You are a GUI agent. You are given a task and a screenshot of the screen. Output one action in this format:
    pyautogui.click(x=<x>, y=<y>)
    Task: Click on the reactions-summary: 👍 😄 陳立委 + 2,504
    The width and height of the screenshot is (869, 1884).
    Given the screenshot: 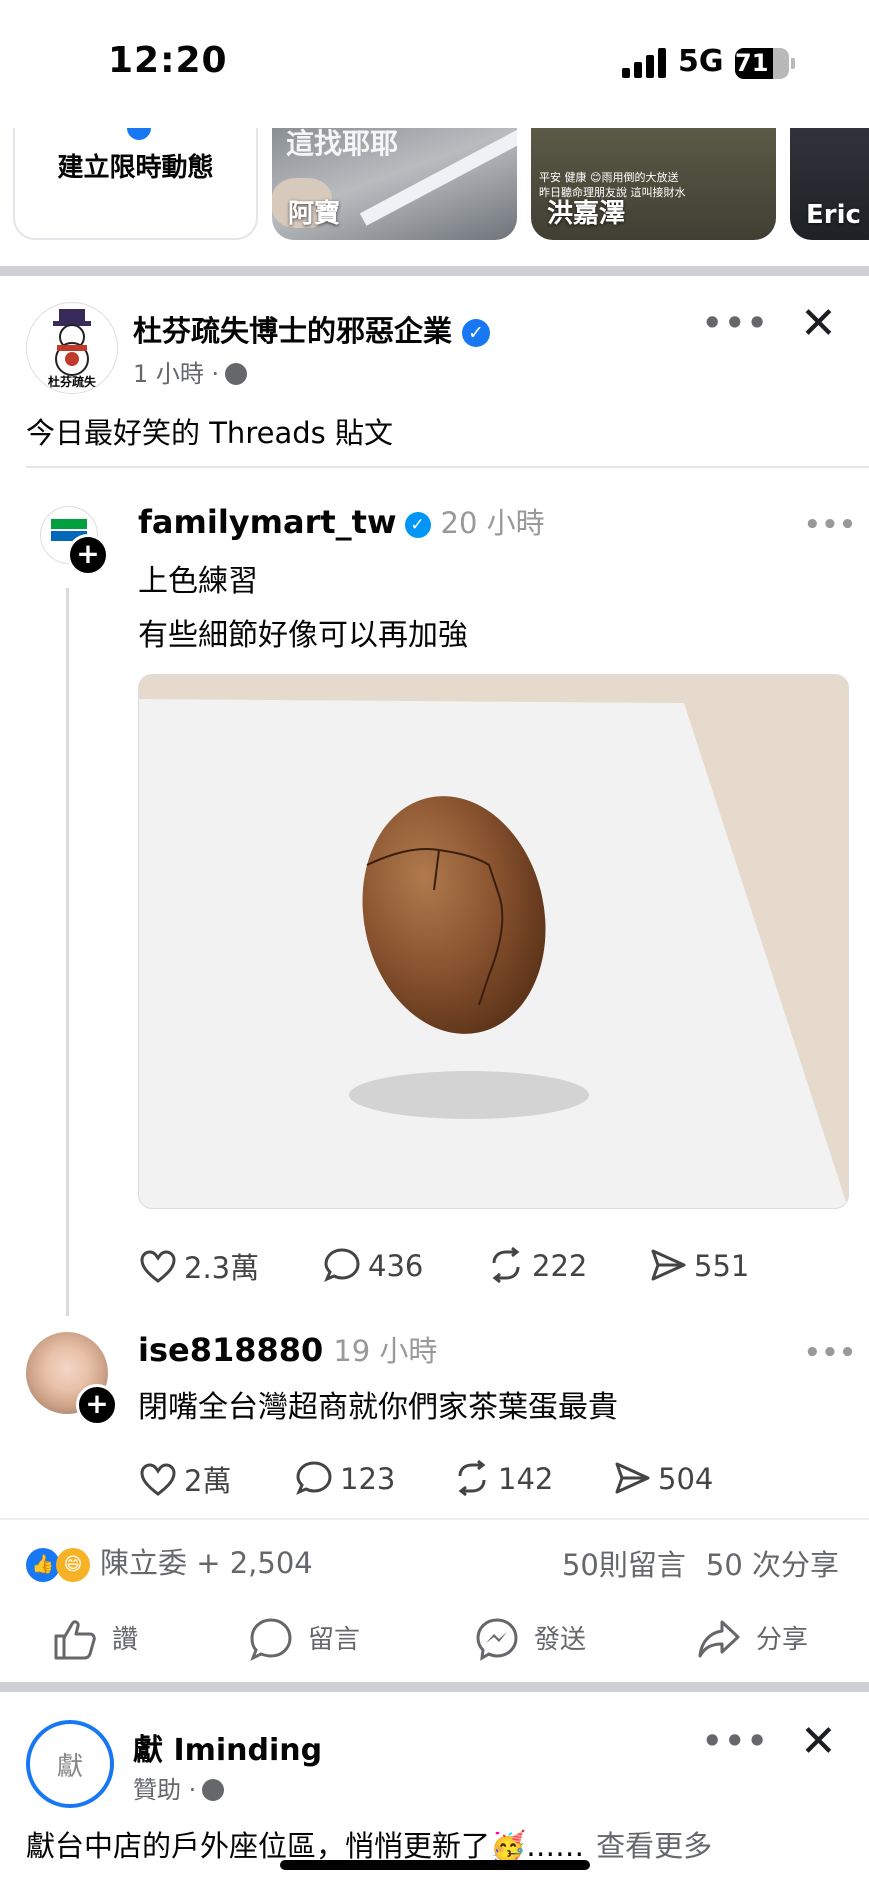 What is the action you would take?
    pyautogui.click(x=169, y=1561)
    